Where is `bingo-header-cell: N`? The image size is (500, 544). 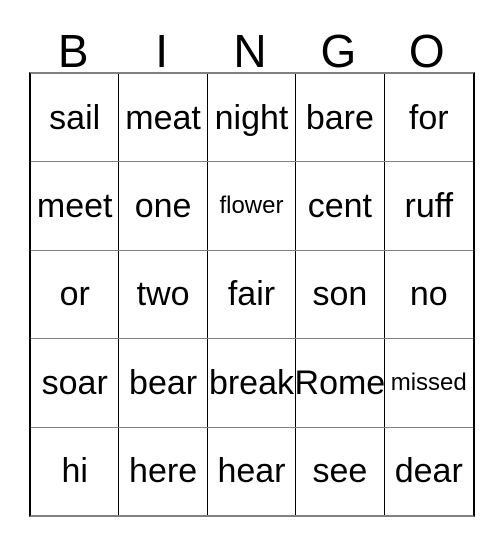
bingo-header-cell: N is located at coordinates (250, 44).